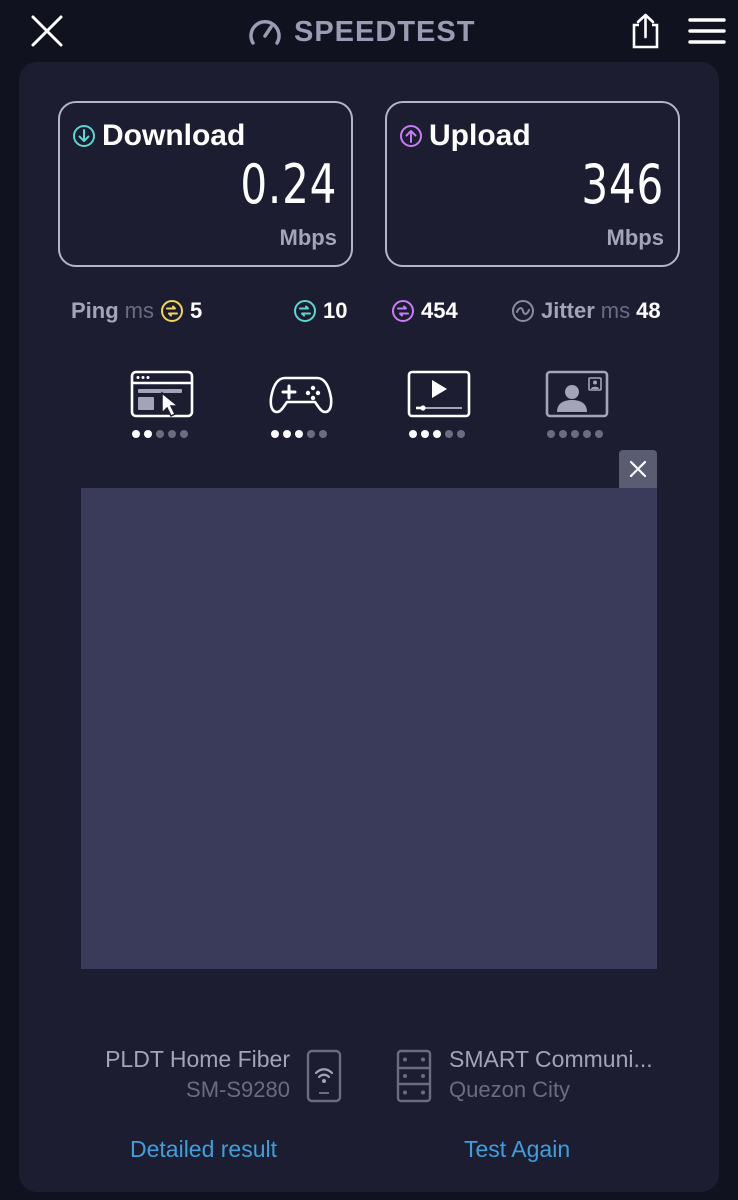 This screenshot has height=1200, width=738. I want to click on download-header: Download, so click(158, 136).